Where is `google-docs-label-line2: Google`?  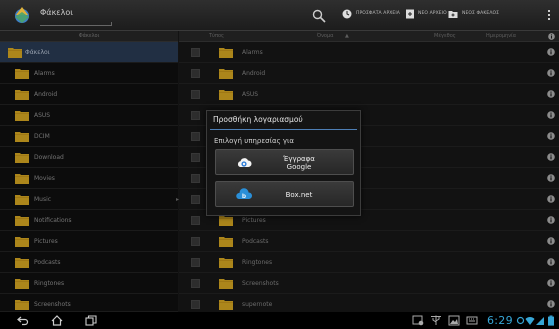 google-docs-label-line2: Google is located at coordinates (299, 167).